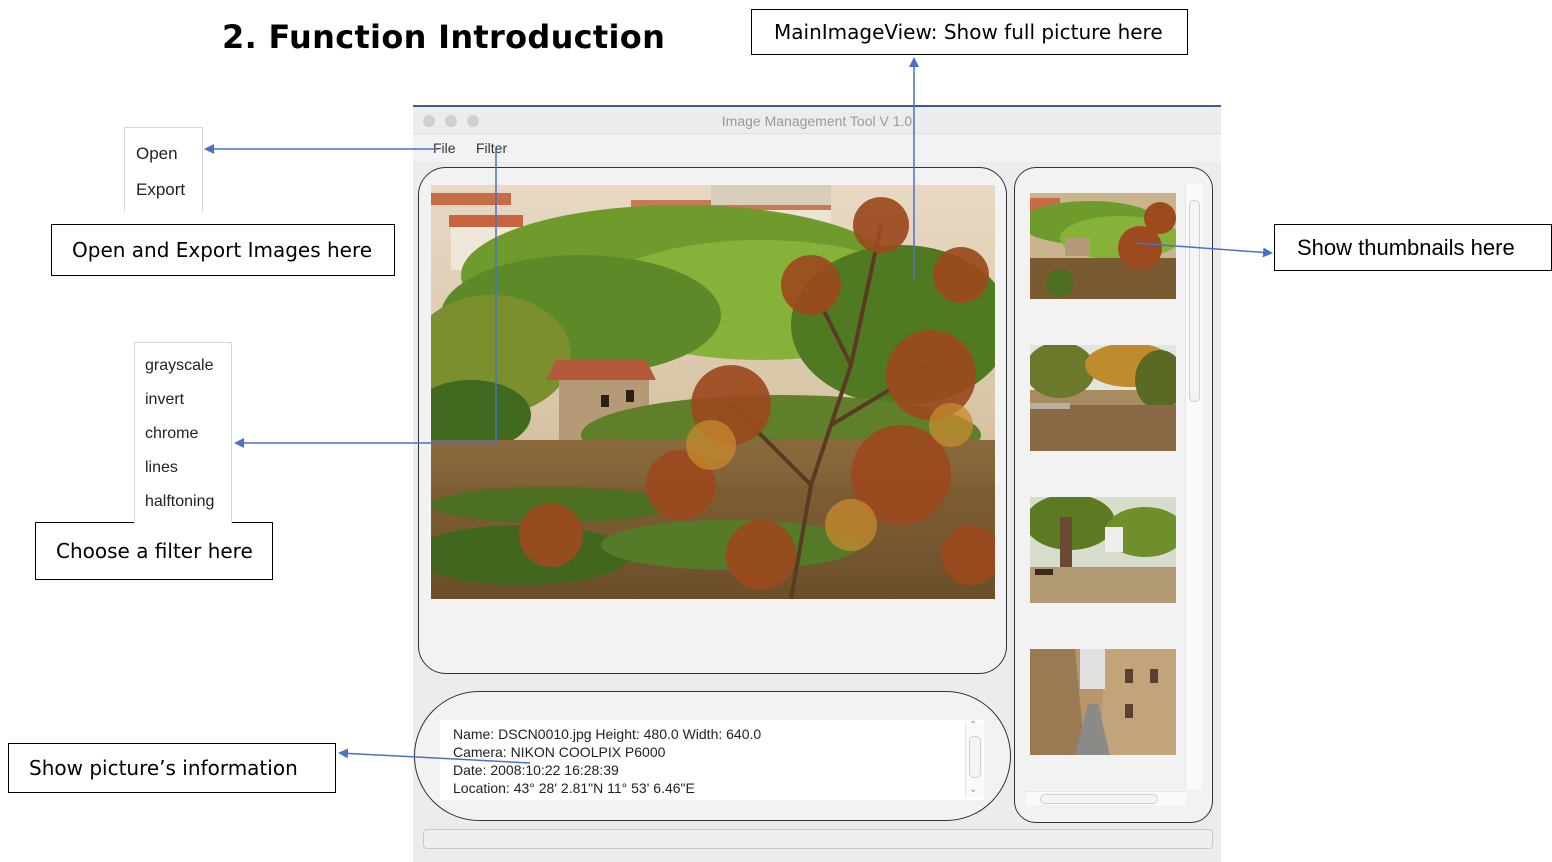 Image resolution: width=1552 pixels, height=862 pixels. I want to click on arrow-info-to-callout, so click(434, 756).